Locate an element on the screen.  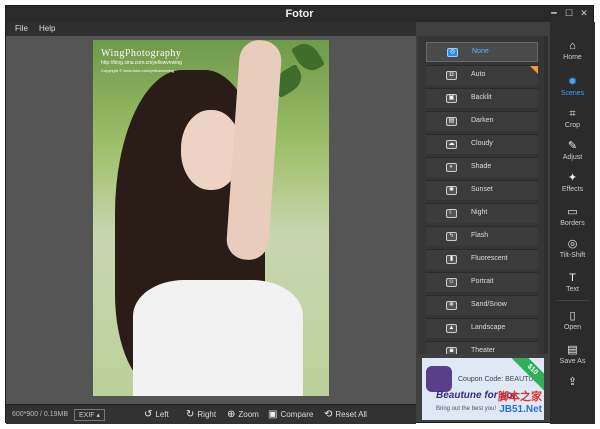
nav-open: ▯ Open is located at coordinates (572, 320).